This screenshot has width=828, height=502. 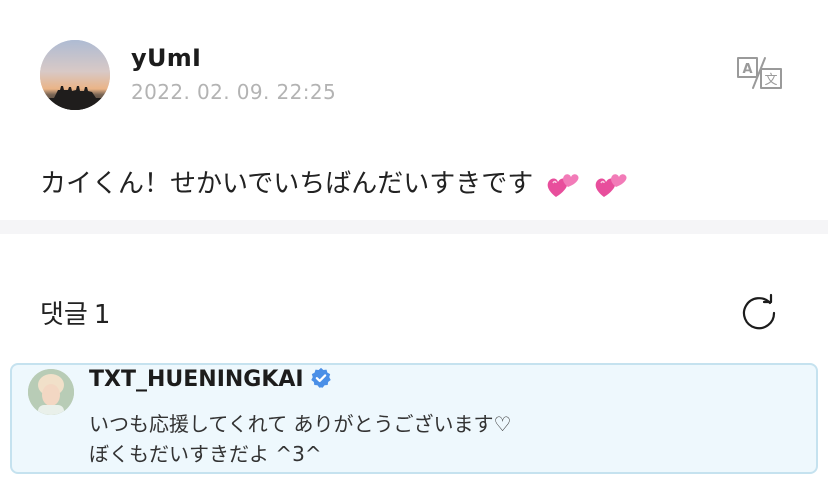 I want to click on refresh-icon, so click(x=759, y=311).